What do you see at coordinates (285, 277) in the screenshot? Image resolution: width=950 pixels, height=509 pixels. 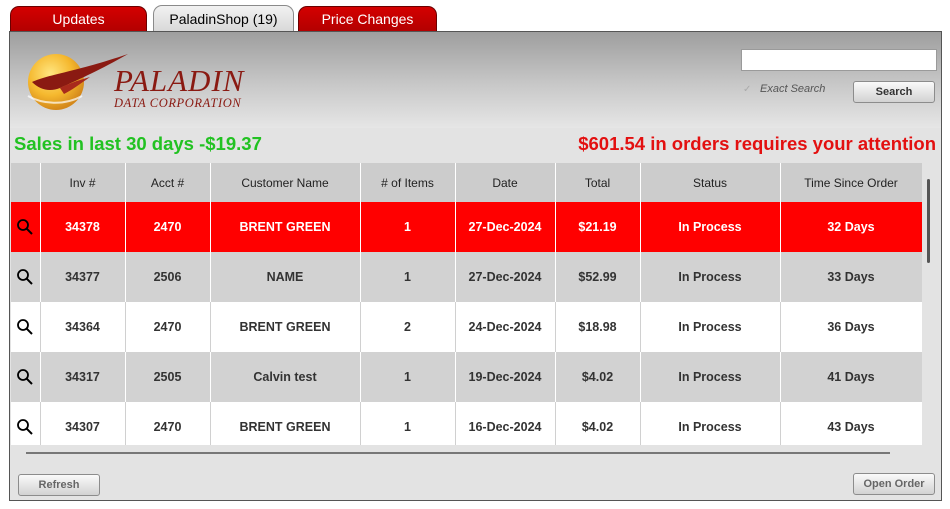 I see `customer-cell: NAME` at bounding box center [285, 277].